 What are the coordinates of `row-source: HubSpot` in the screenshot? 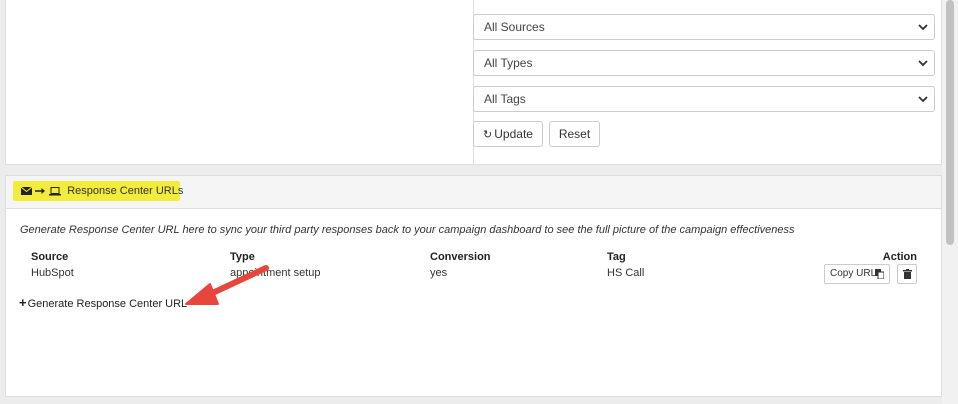 It's located at (52, 273).